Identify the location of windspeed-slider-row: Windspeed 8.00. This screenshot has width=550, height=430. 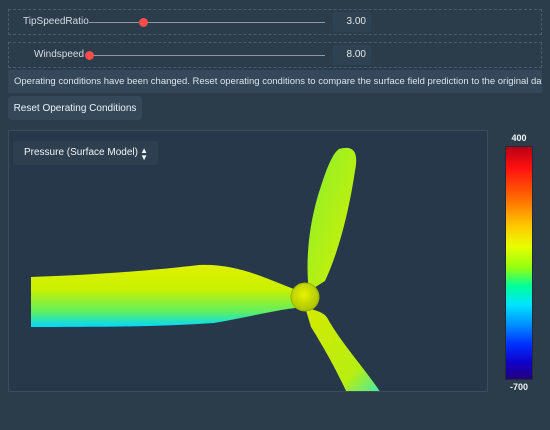
(275, 55).